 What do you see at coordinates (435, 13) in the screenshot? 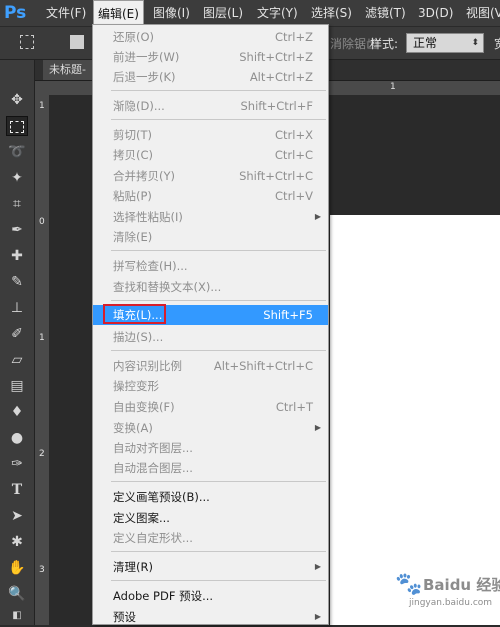
I see `menu-3d: 3D(D)` at bounding box center [435, 13].